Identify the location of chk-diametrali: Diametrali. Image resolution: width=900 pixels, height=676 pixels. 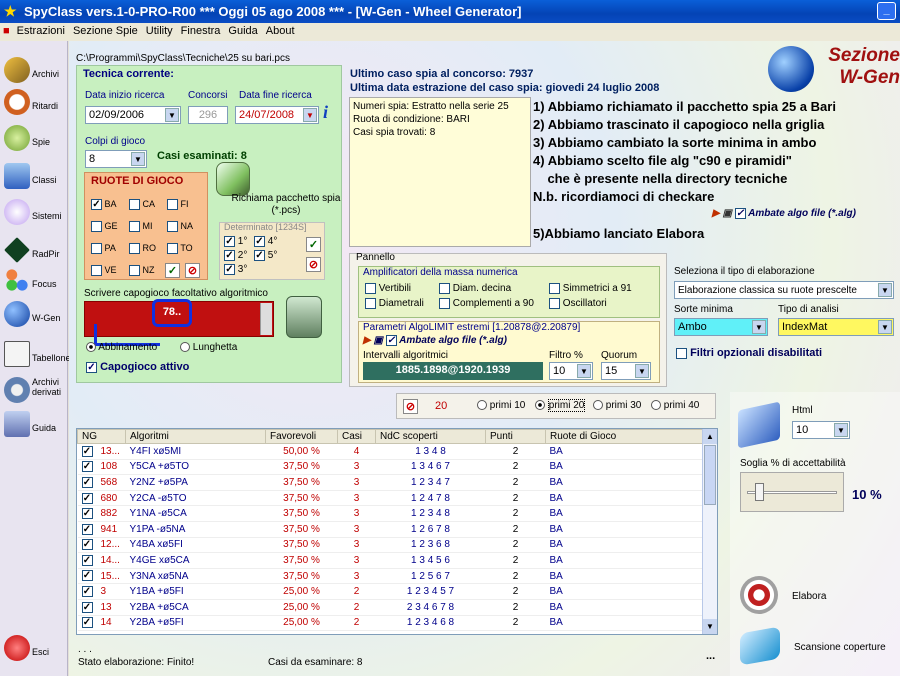
(394, 303).